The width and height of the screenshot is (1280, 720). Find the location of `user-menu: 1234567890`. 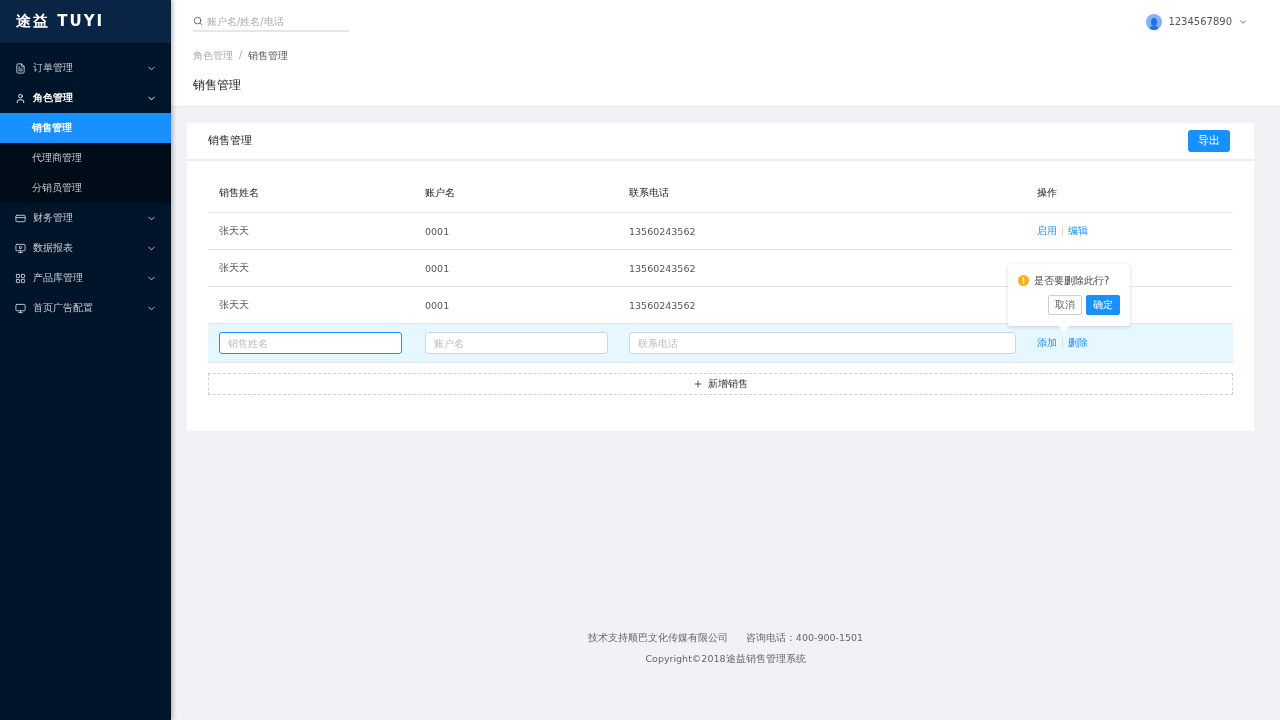

user-menu: 1234567890 is located at coordinates (1197, 21).